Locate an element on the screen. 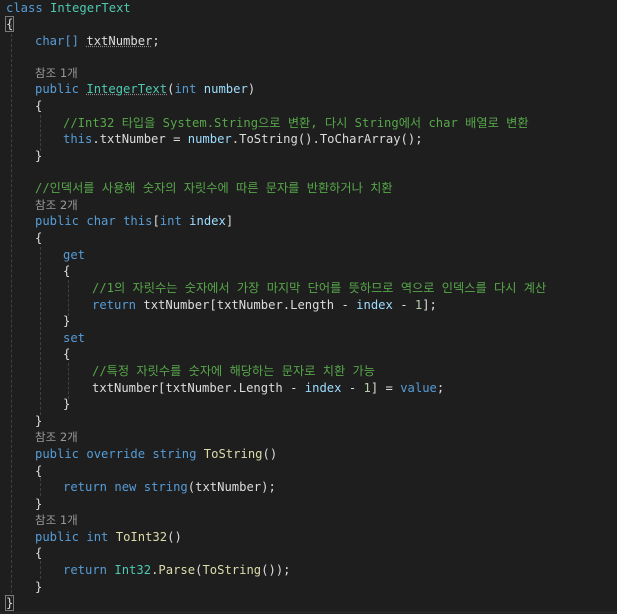 Image resolution: width=617 pixels, height=614 pixels. code-line-field: char[] txtNumber; is located at coordinates (97, 41).